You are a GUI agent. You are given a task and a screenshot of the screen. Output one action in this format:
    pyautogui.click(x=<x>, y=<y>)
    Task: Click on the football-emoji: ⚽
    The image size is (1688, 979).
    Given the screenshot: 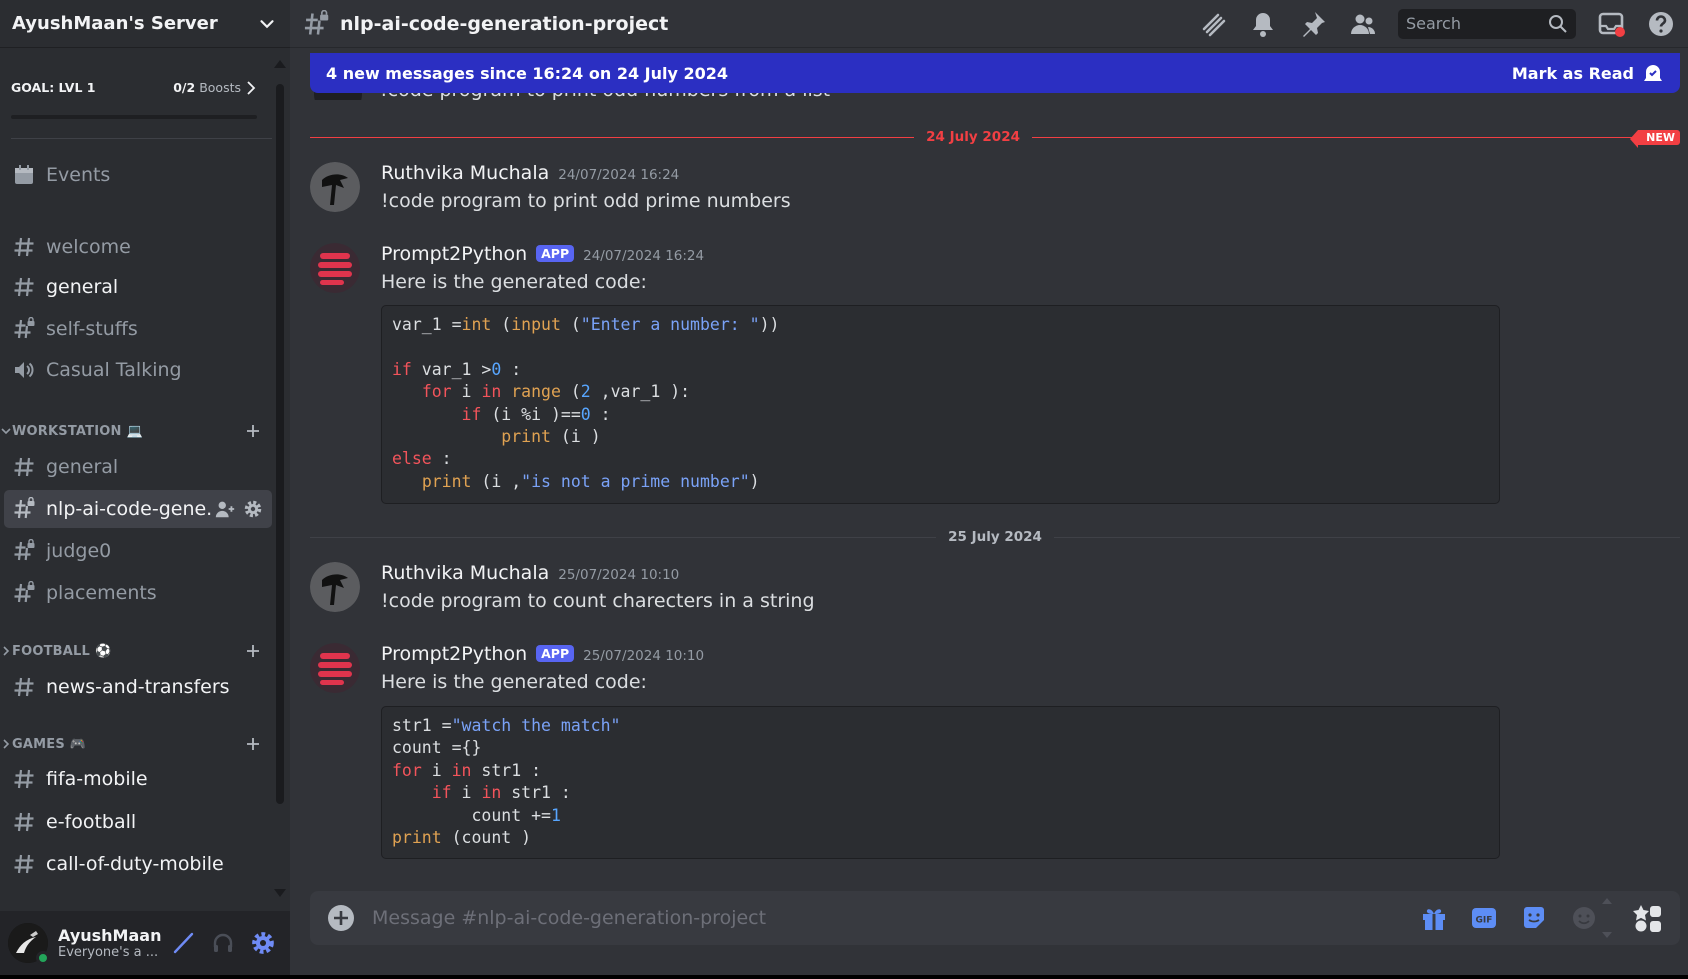 What is the action you would take?
    pyautogui.click(x=103, y=651)
    